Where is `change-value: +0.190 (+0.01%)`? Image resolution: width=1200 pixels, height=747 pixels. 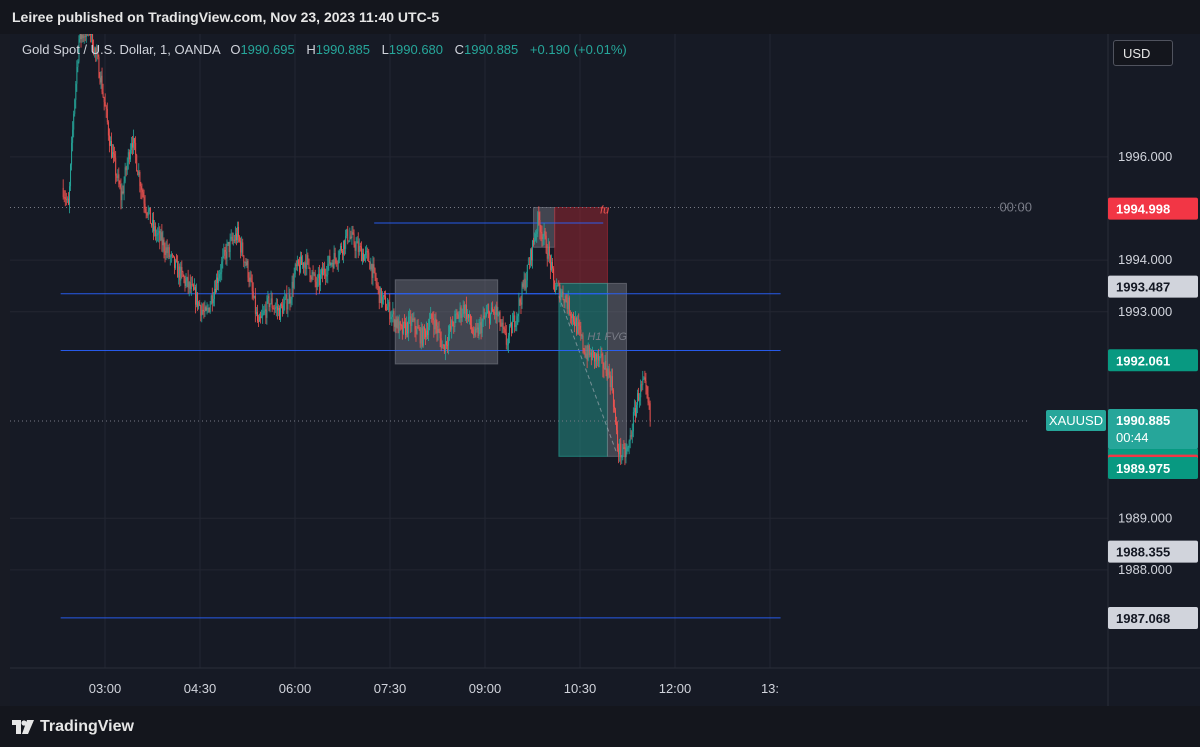 change-value: +0.190 (+0.01%) is located at coordinates (578, 49).